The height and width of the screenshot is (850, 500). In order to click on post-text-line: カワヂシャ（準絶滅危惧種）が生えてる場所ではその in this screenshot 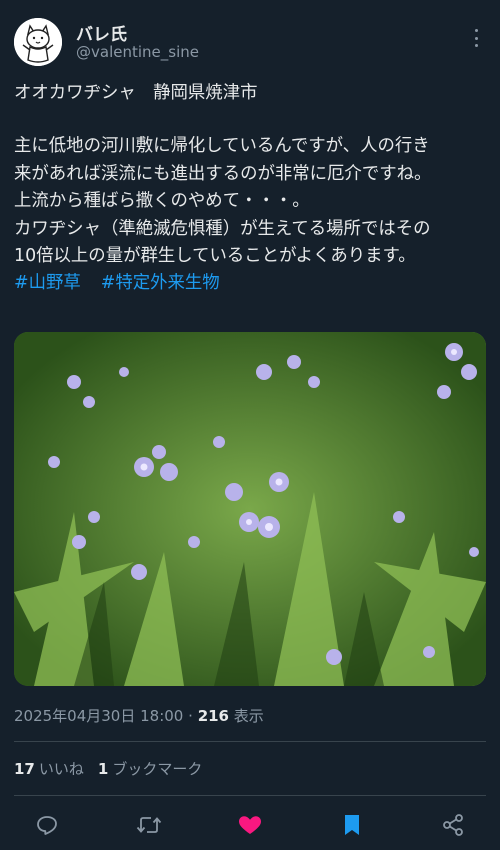, I will do `click(222, 228)`.